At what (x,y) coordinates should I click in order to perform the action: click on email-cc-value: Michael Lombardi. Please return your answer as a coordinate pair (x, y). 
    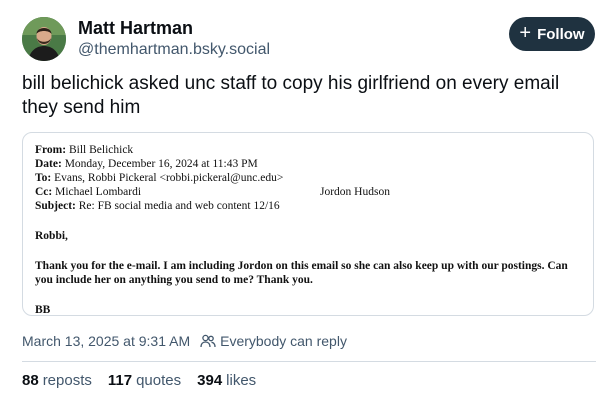
    Looking at the image, I should click on (97, 192).